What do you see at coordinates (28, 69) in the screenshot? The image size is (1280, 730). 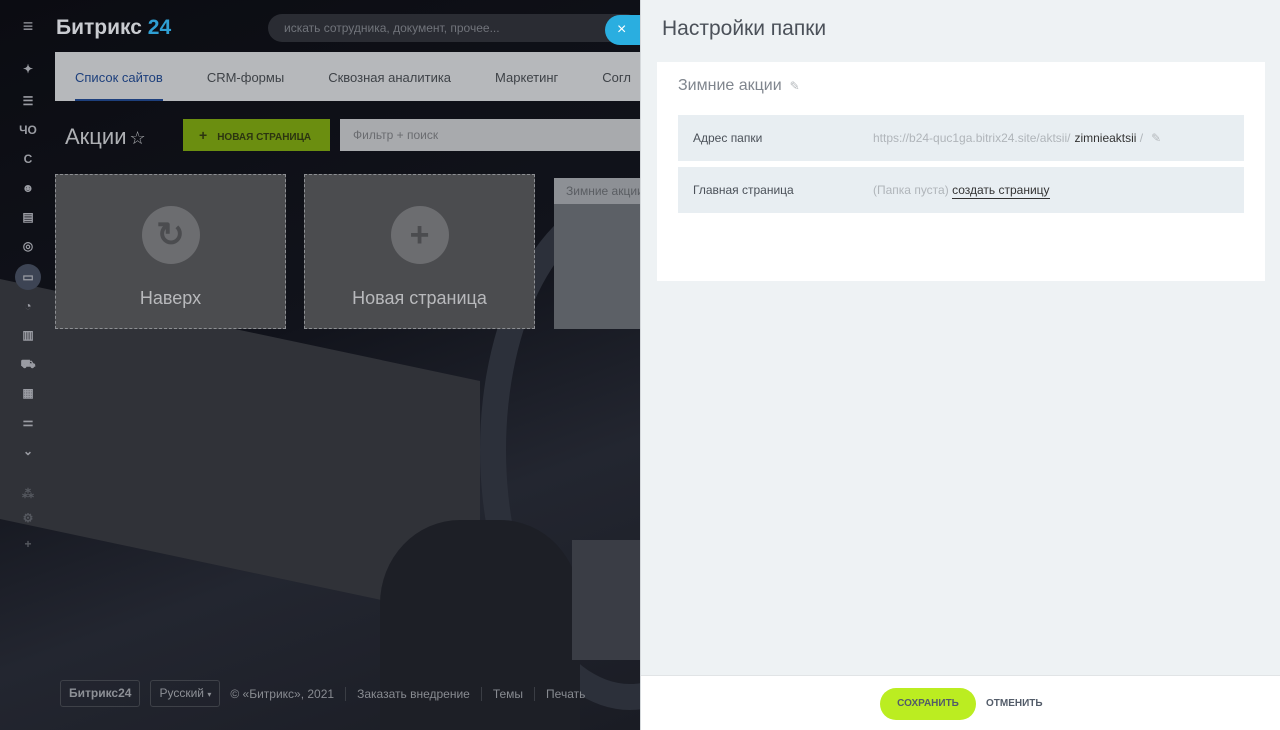 I see `chat-icon: ✦` at bounding box center [28, 69].